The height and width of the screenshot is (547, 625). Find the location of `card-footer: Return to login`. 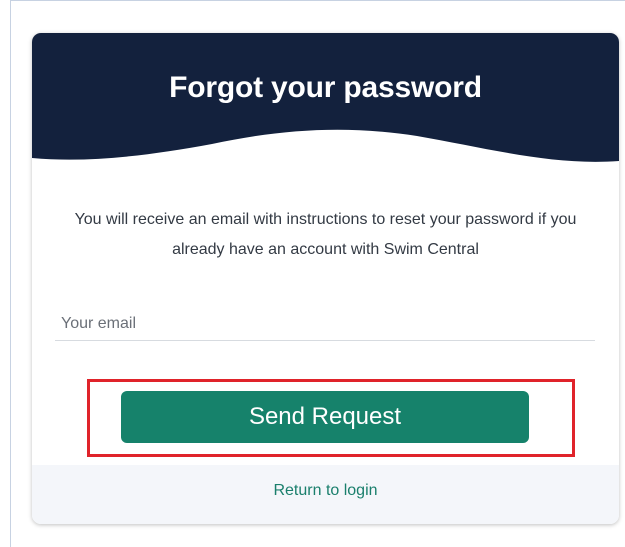

card-footer: Return to login is located at coordinates (325, 494).